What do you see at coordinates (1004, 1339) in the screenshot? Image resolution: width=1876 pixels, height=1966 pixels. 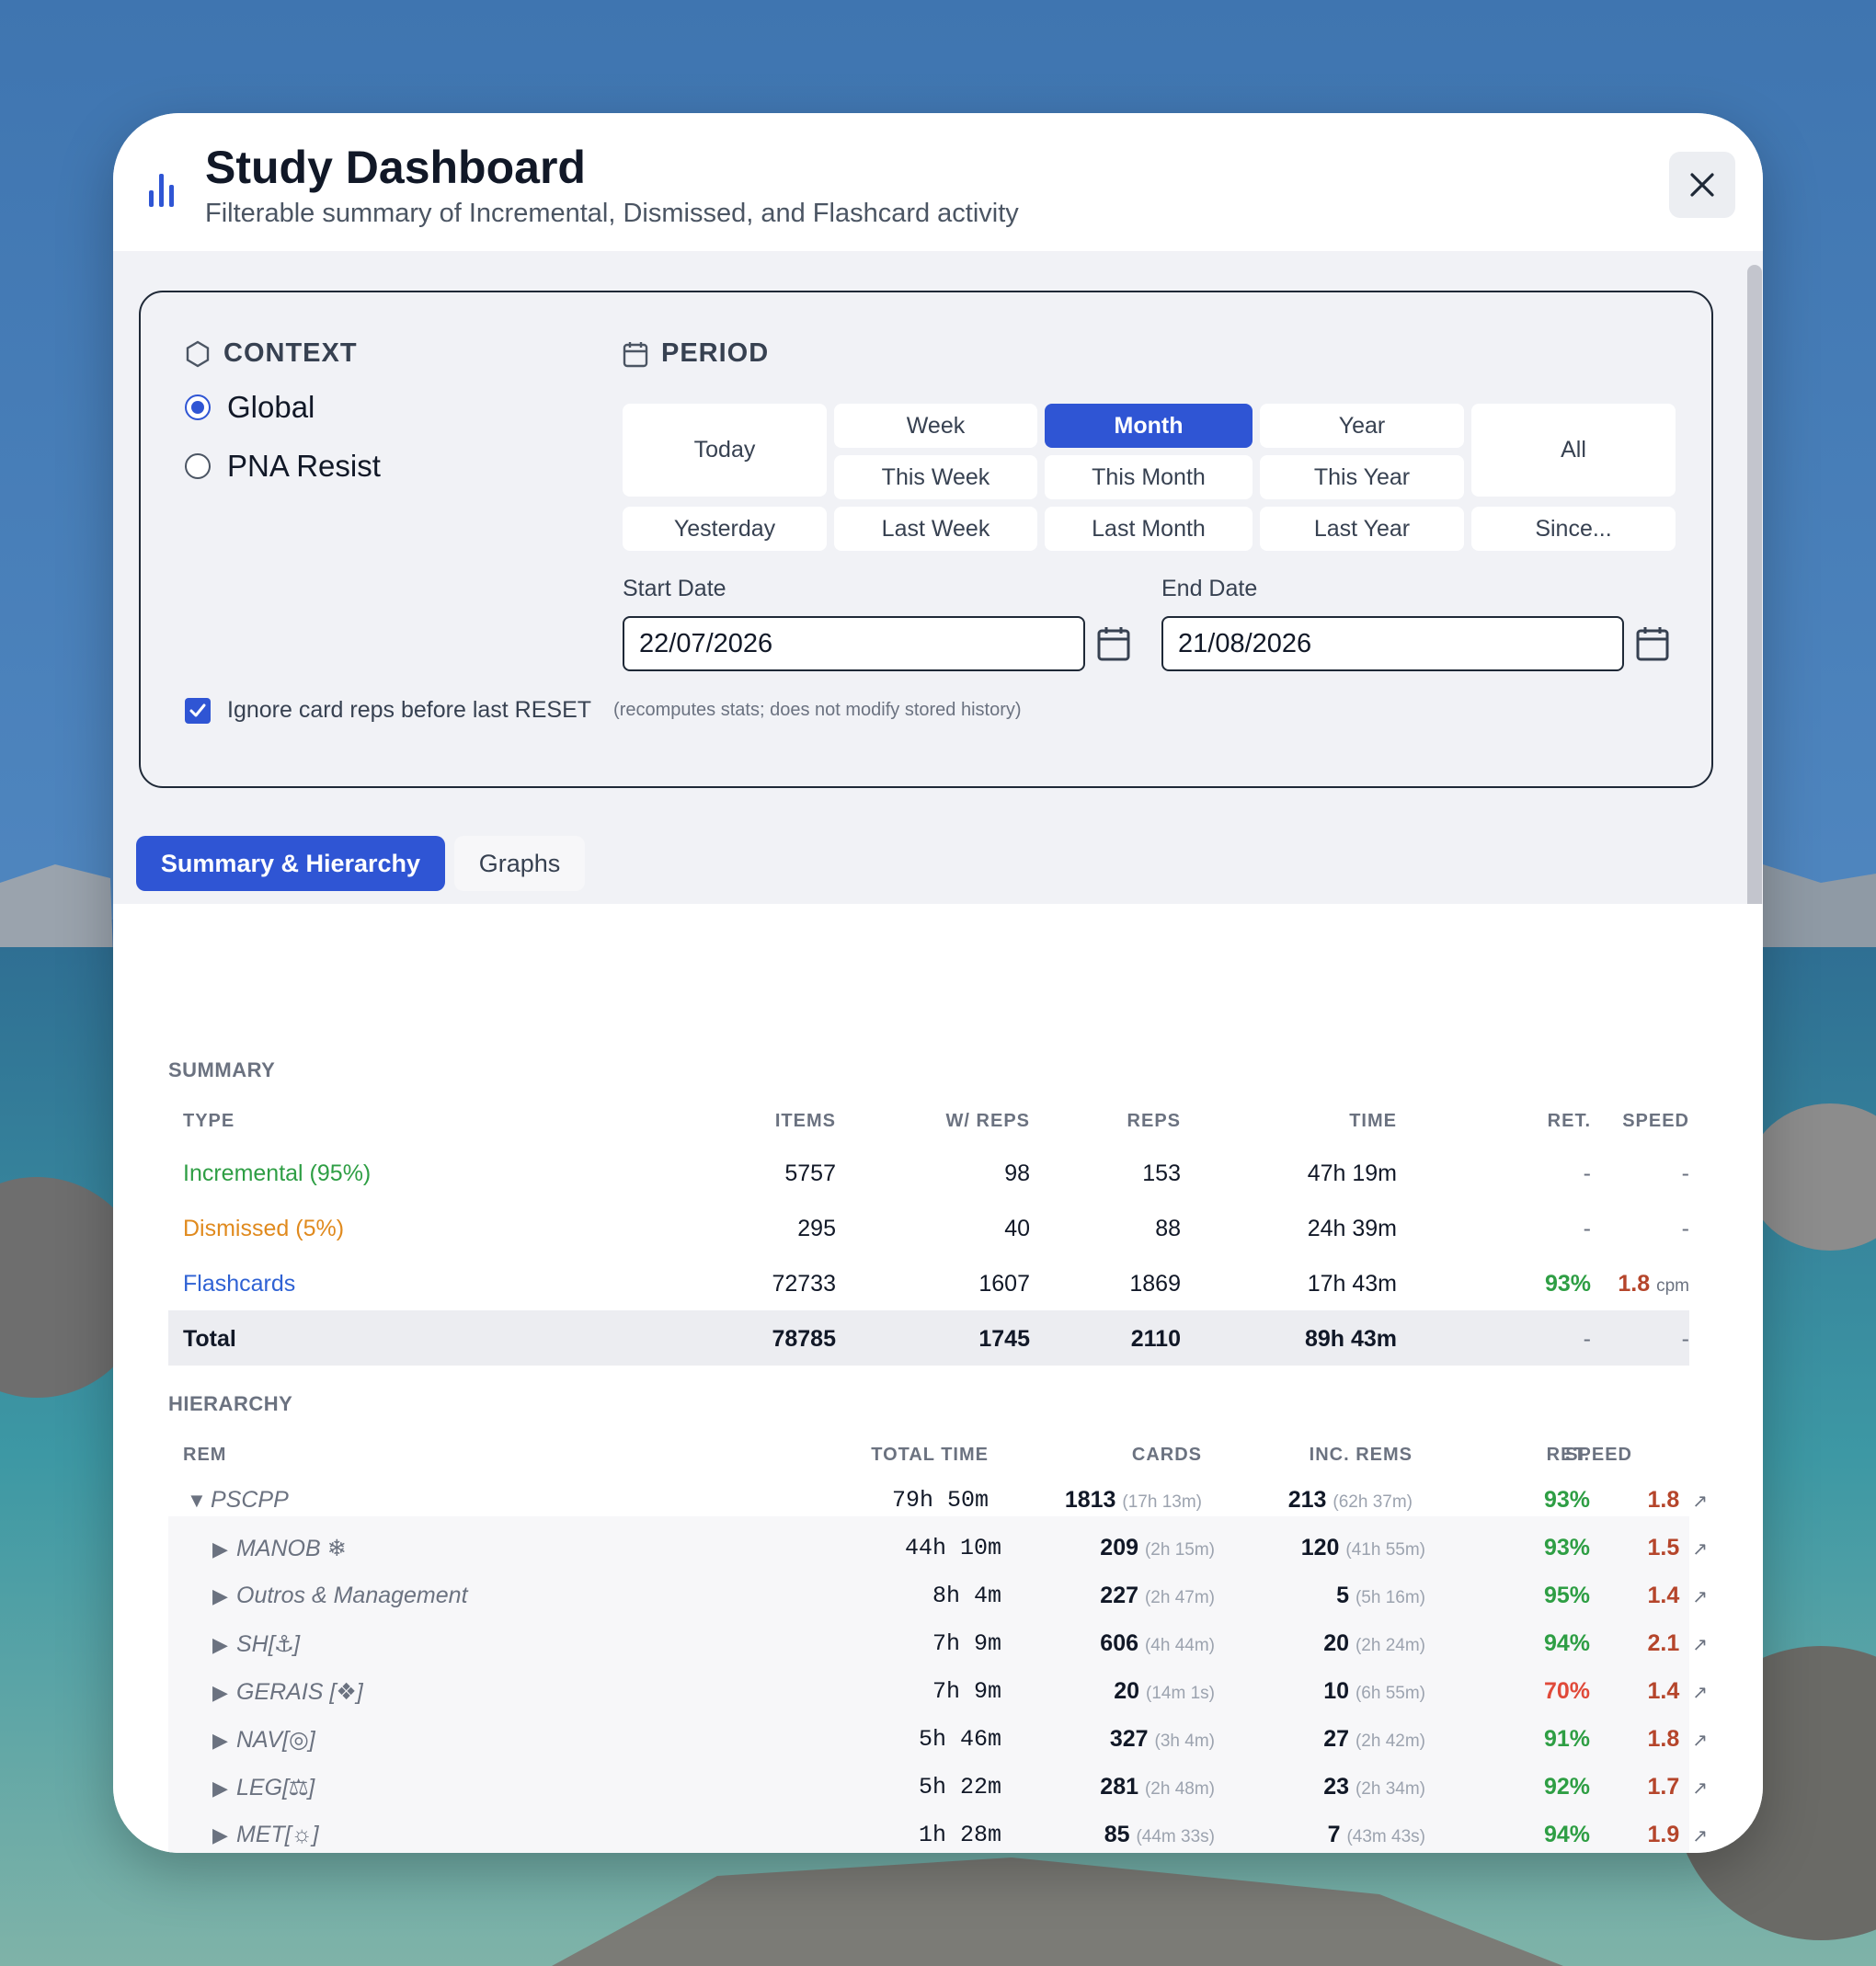 I see `summary-total-with-reps: 1745` at bounding box center [1004, 1339].